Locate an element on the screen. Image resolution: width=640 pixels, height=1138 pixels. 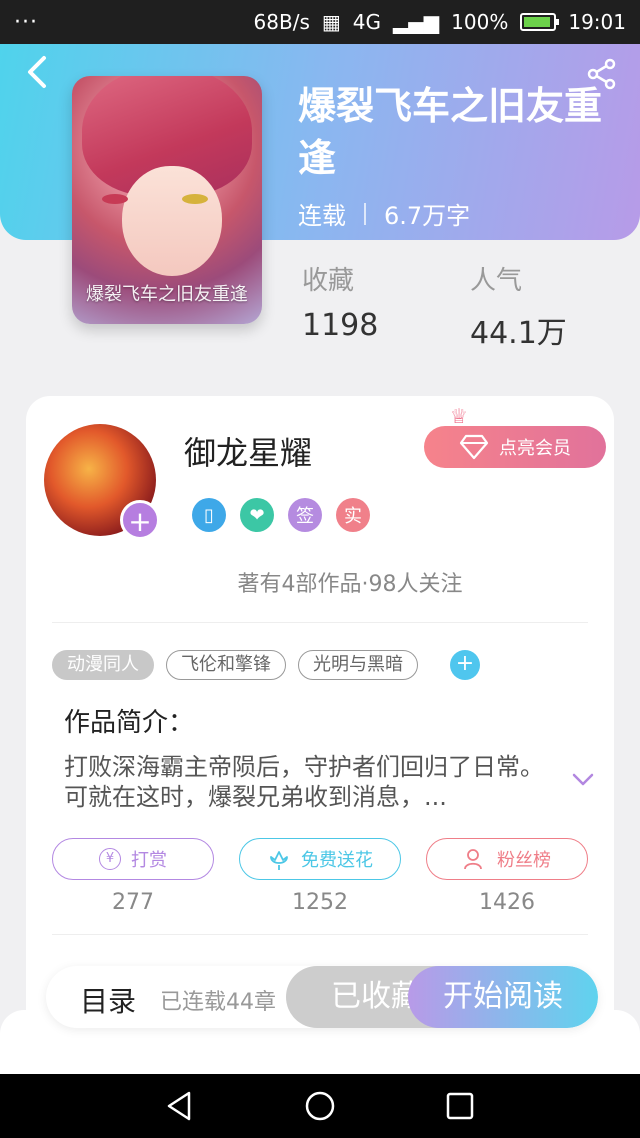
follow-author-button: + is located at coordinates (140, 520).